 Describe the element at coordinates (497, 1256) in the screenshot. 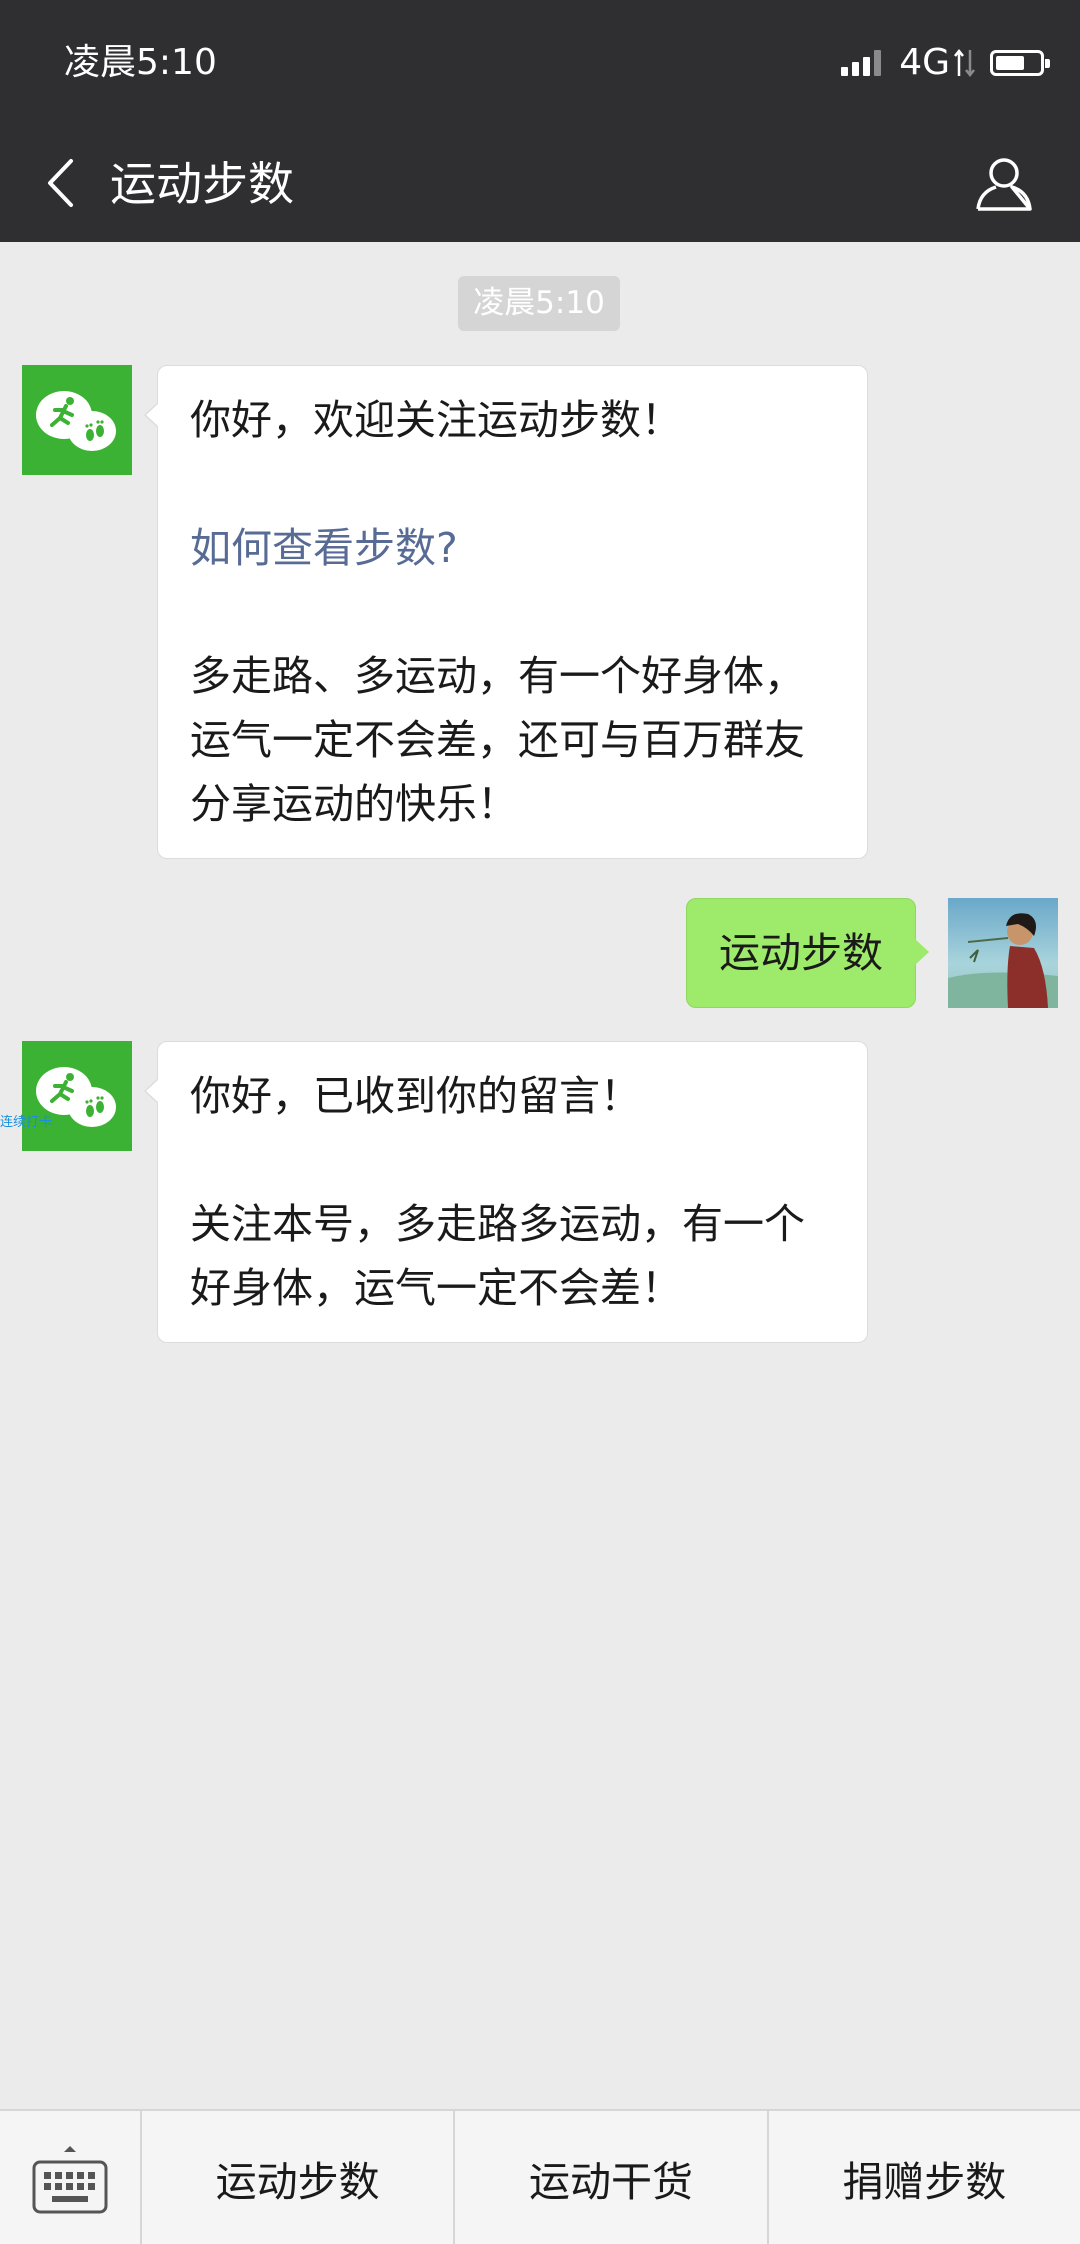

I see `message-body: 关注本号，多走路多运动，有一个好身体，运气一定不会差！` at that location.